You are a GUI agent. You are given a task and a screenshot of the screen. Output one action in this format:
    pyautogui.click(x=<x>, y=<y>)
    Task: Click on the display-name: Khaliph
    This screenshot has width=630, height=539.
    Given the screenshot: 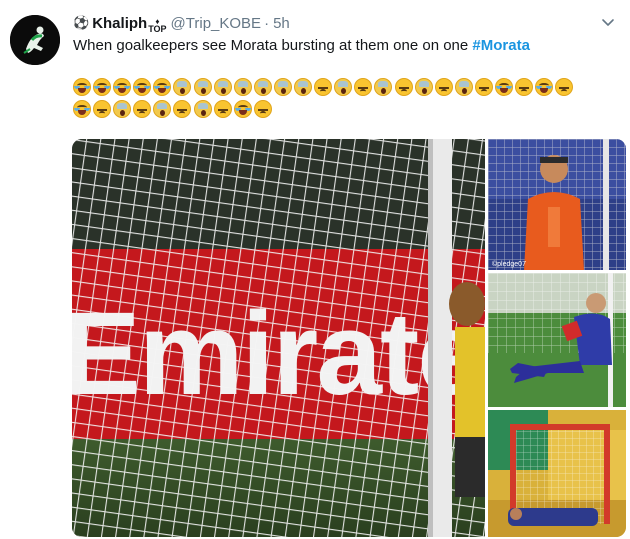 What is the action you would take?
    pyautogui.click(x=119, y=23)
    